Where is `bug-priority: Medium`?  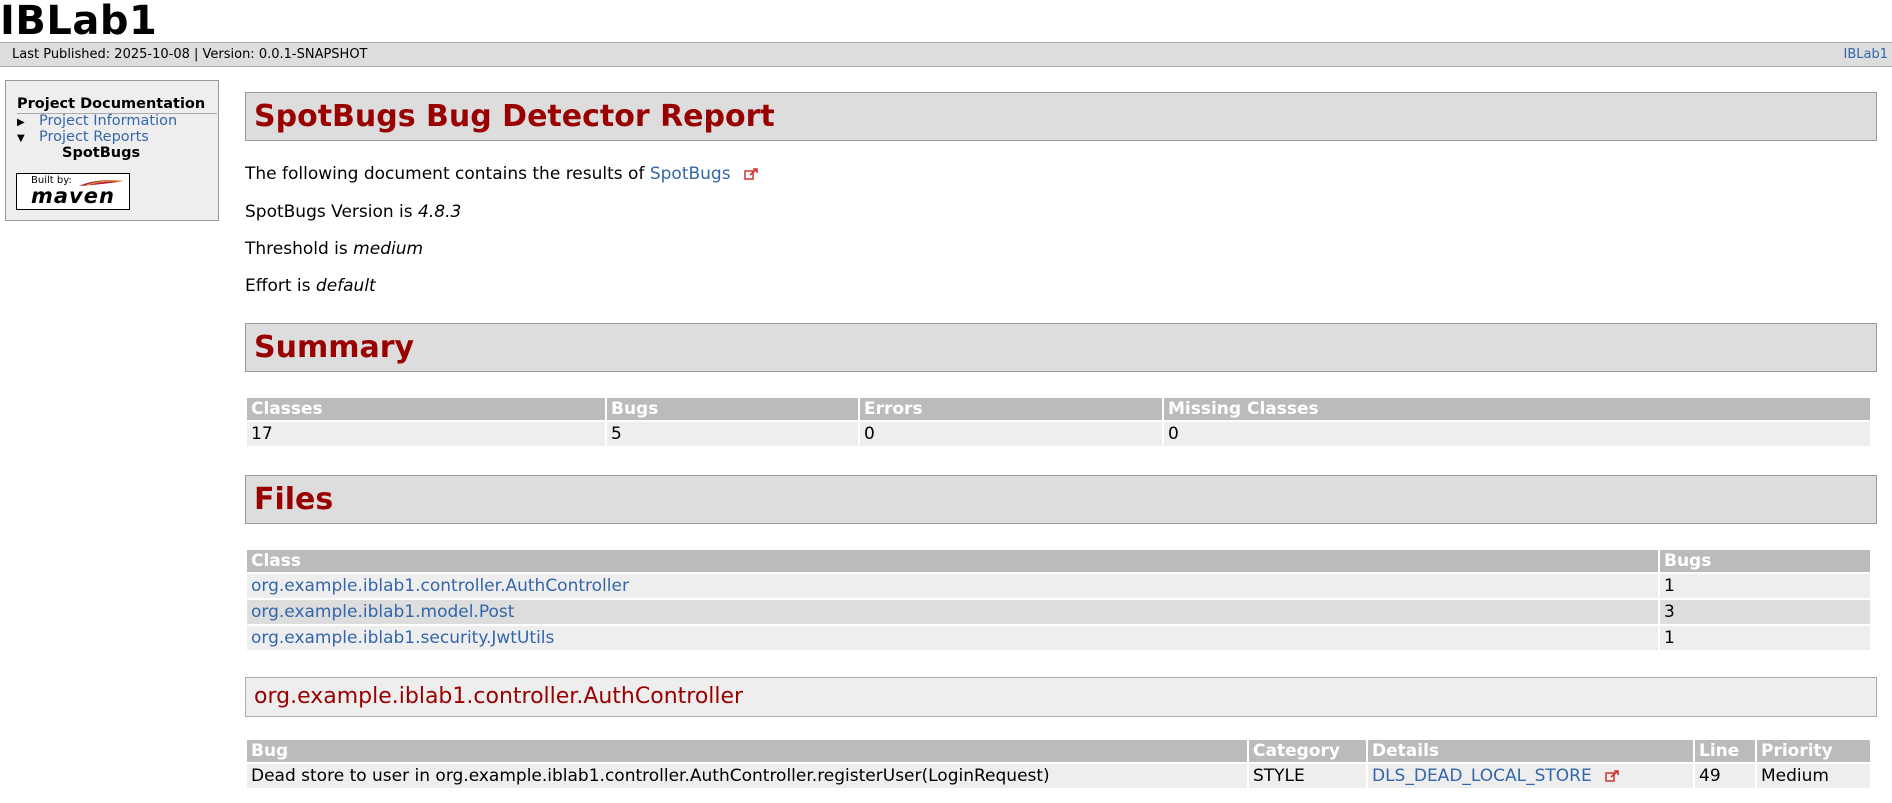 bug-priority: Medium is located at coordinates (1813, 776).